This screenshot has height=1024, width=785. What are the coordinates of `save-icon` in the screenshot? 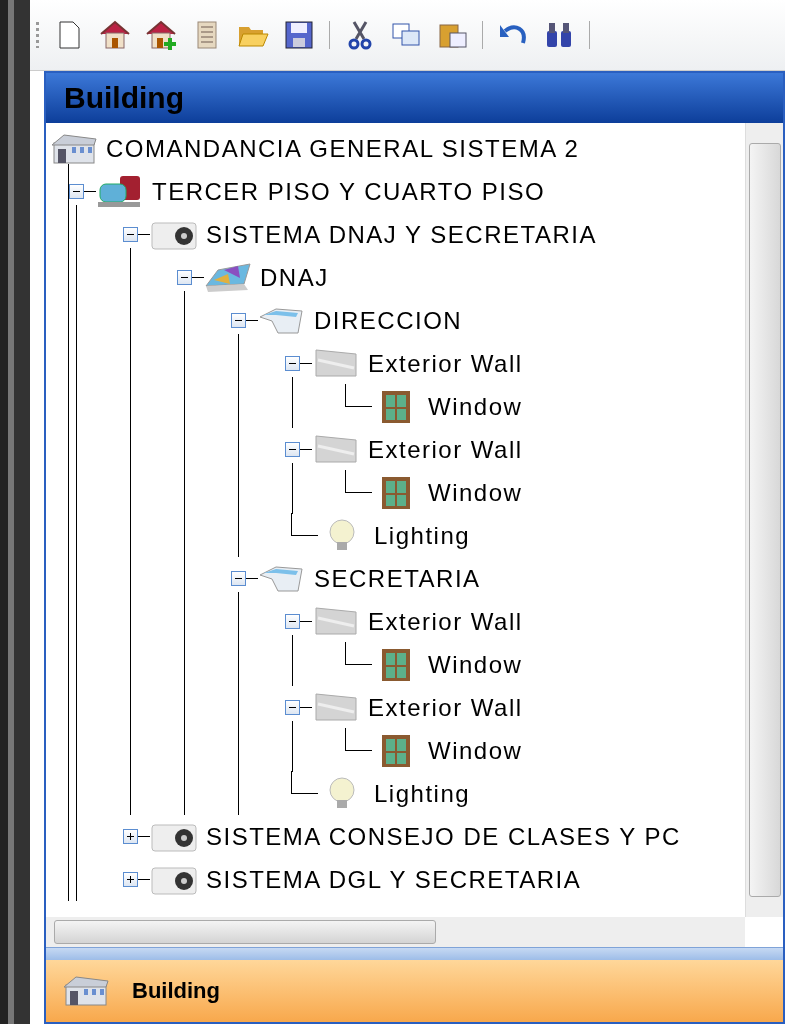 It's located at (299, 35).